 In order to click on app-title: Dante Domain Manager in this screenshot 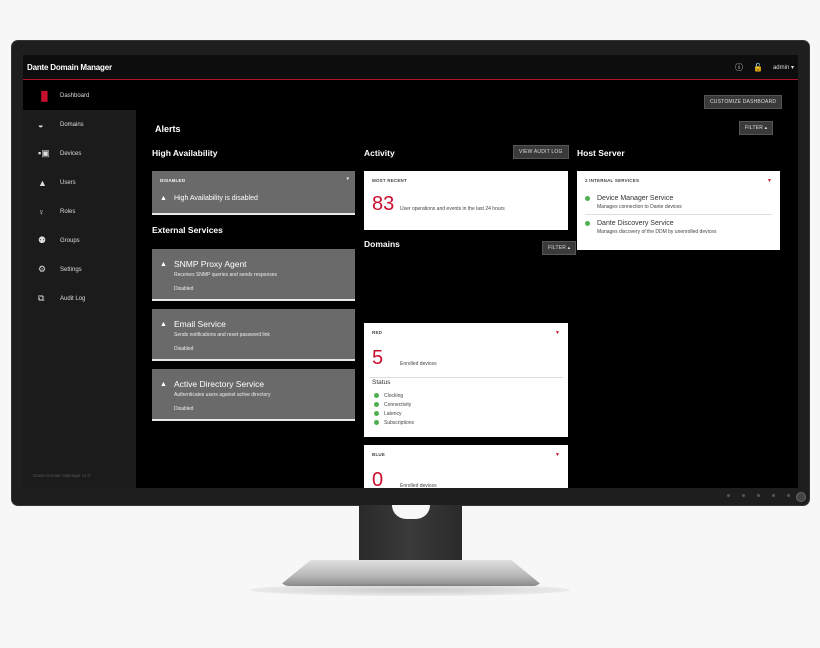, I will do `click(69, 67)`.